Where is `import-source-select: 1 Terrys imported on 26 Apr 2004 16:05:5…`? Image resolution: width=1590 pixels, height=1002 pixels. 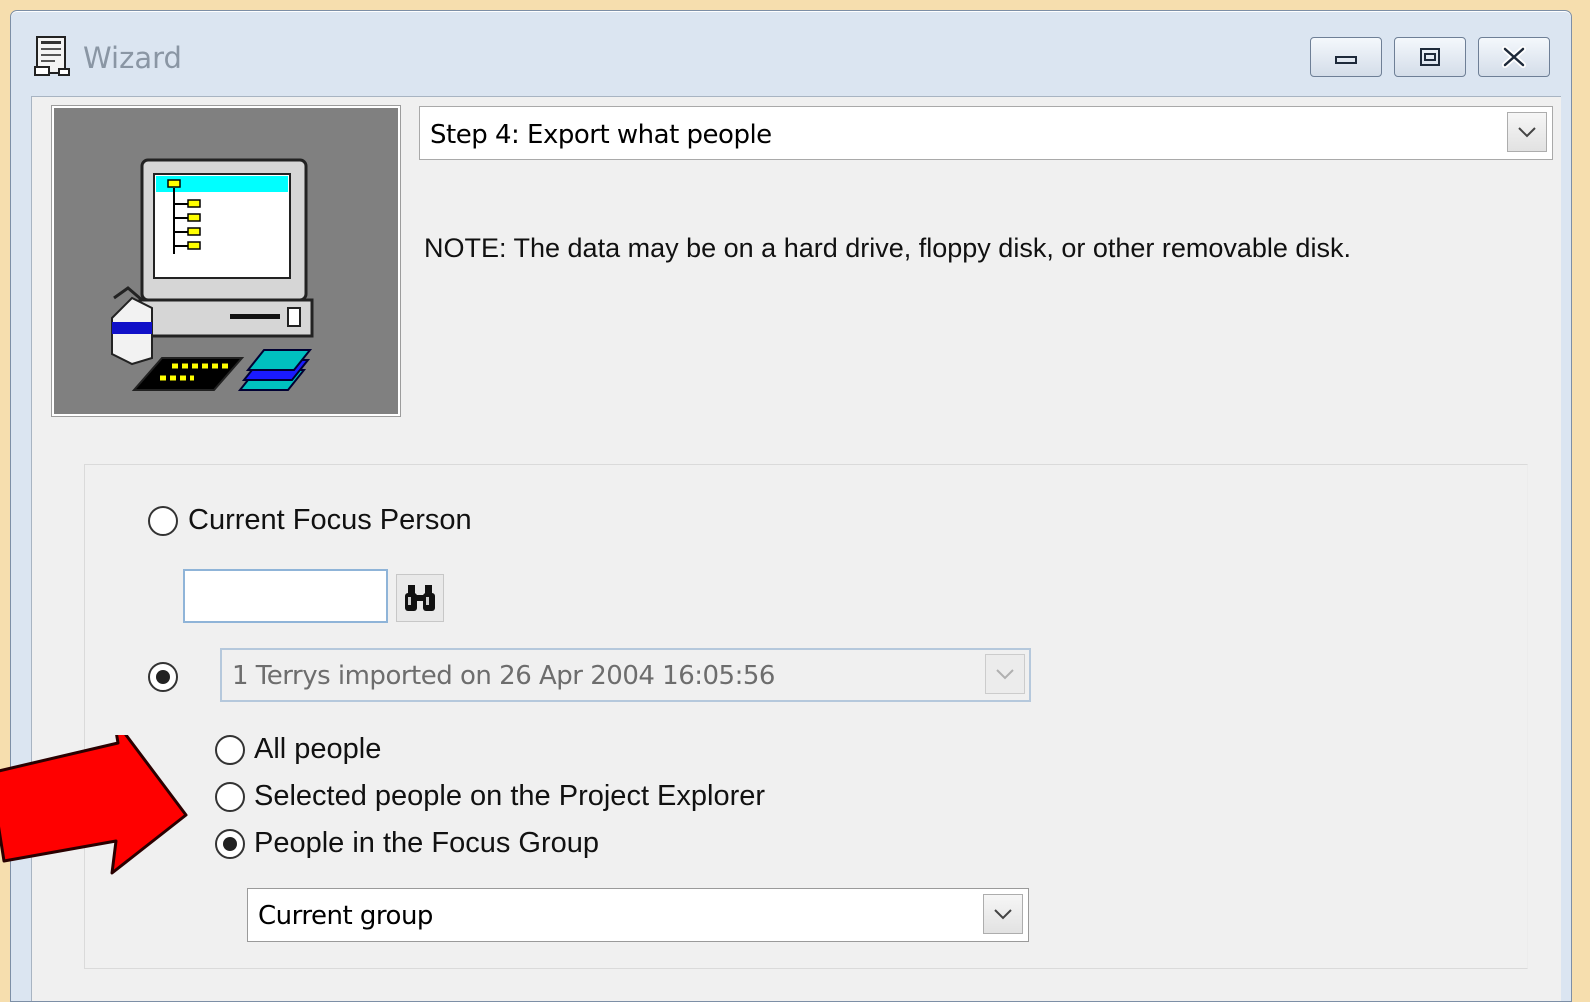
import-source-select: 1 Terrys imported on 26 Apr 2004 16:05:5… is located at coordinates (625, 675).